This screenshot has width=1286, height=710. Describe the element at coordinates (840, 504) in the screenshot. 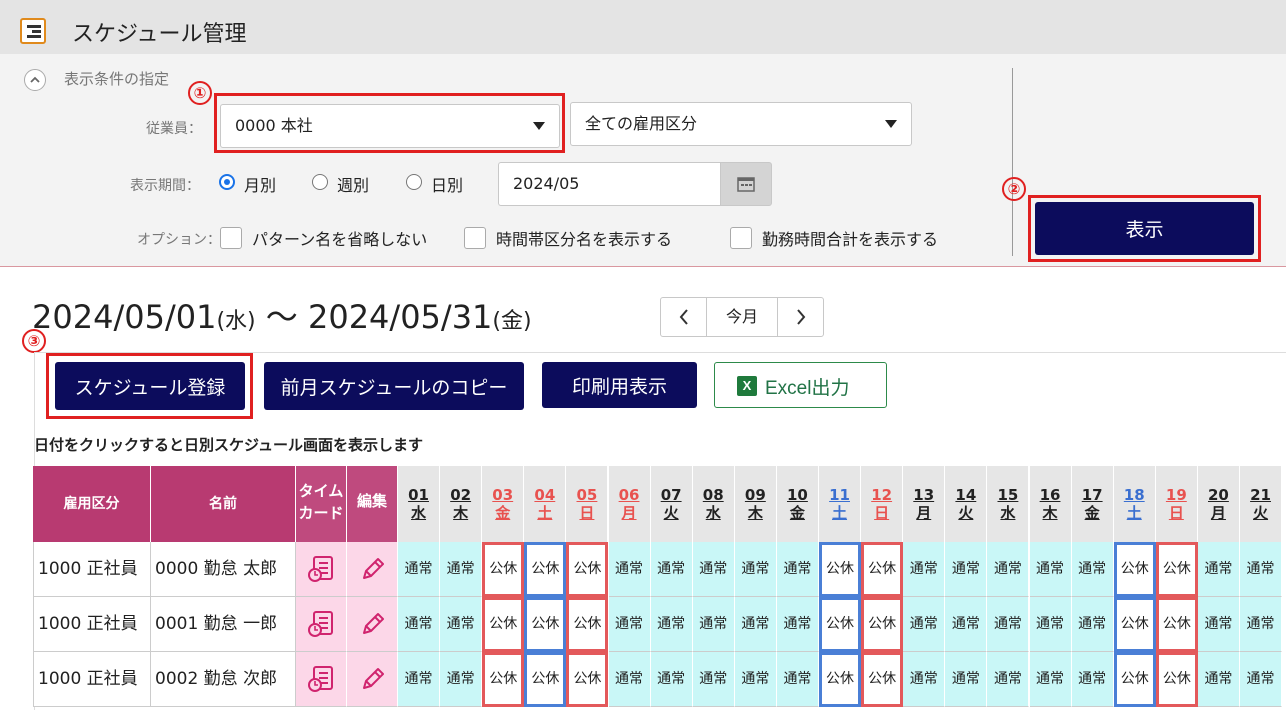

I see `day-header-11: 11 土` at that location.